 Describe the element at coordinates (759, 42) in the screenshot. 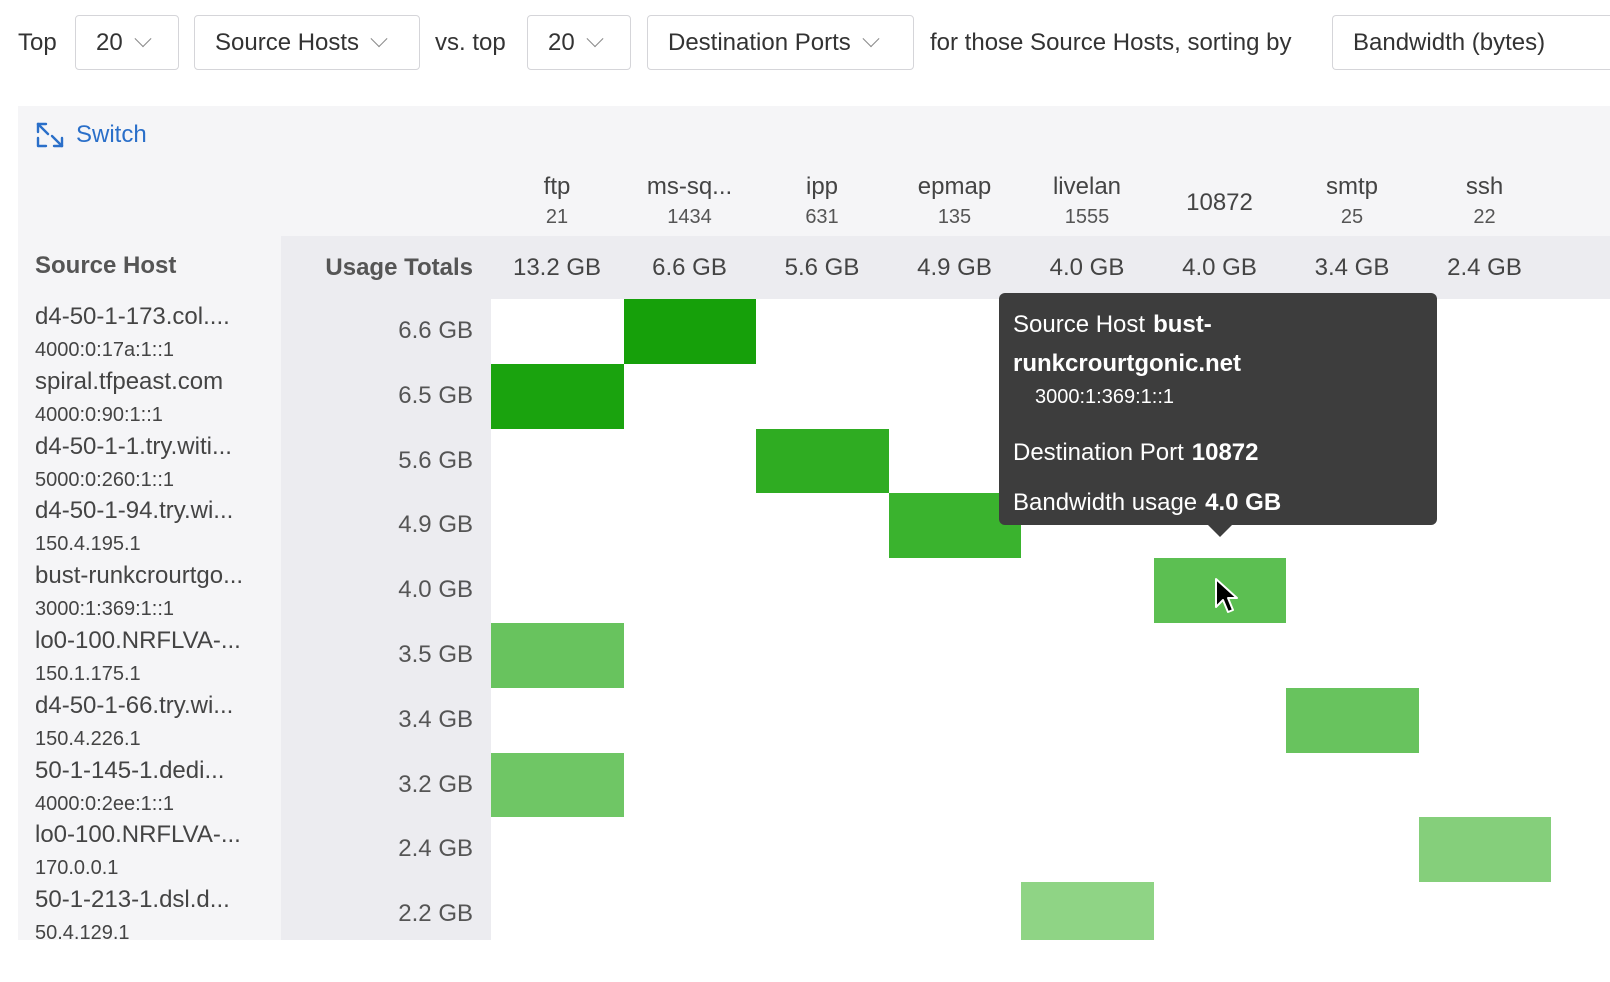

I see `dimension-2-value: Destination Ports` at that location.